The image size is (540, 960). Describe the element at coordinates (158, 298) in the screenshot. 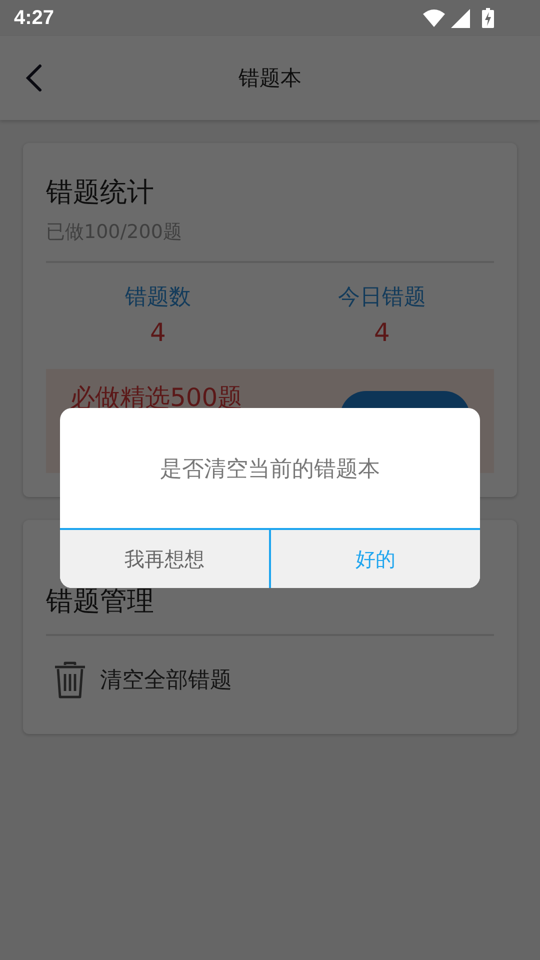

I see `stat-label: 错题数` at that location.